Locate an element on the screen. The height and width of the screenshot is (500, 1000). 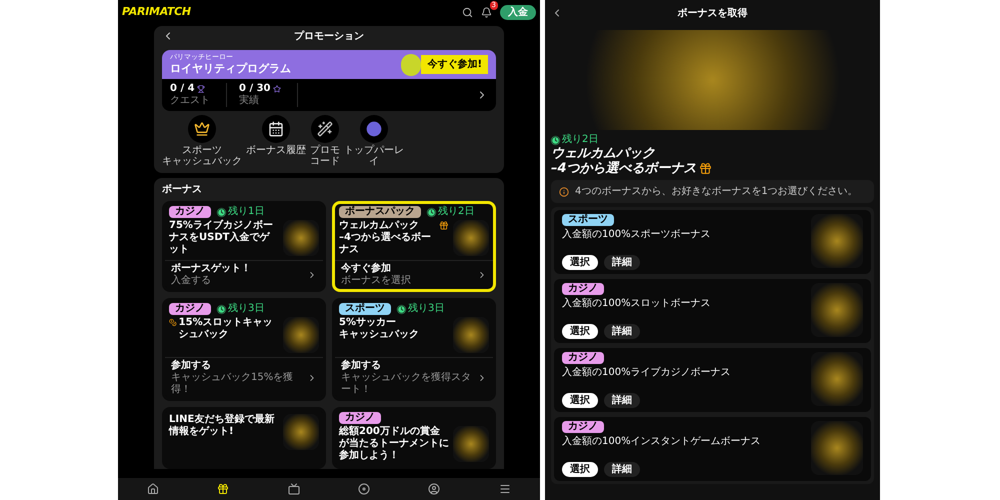
option-title: 入金額の100%ライブカジノボーナス is located at coordinates (646, 372).